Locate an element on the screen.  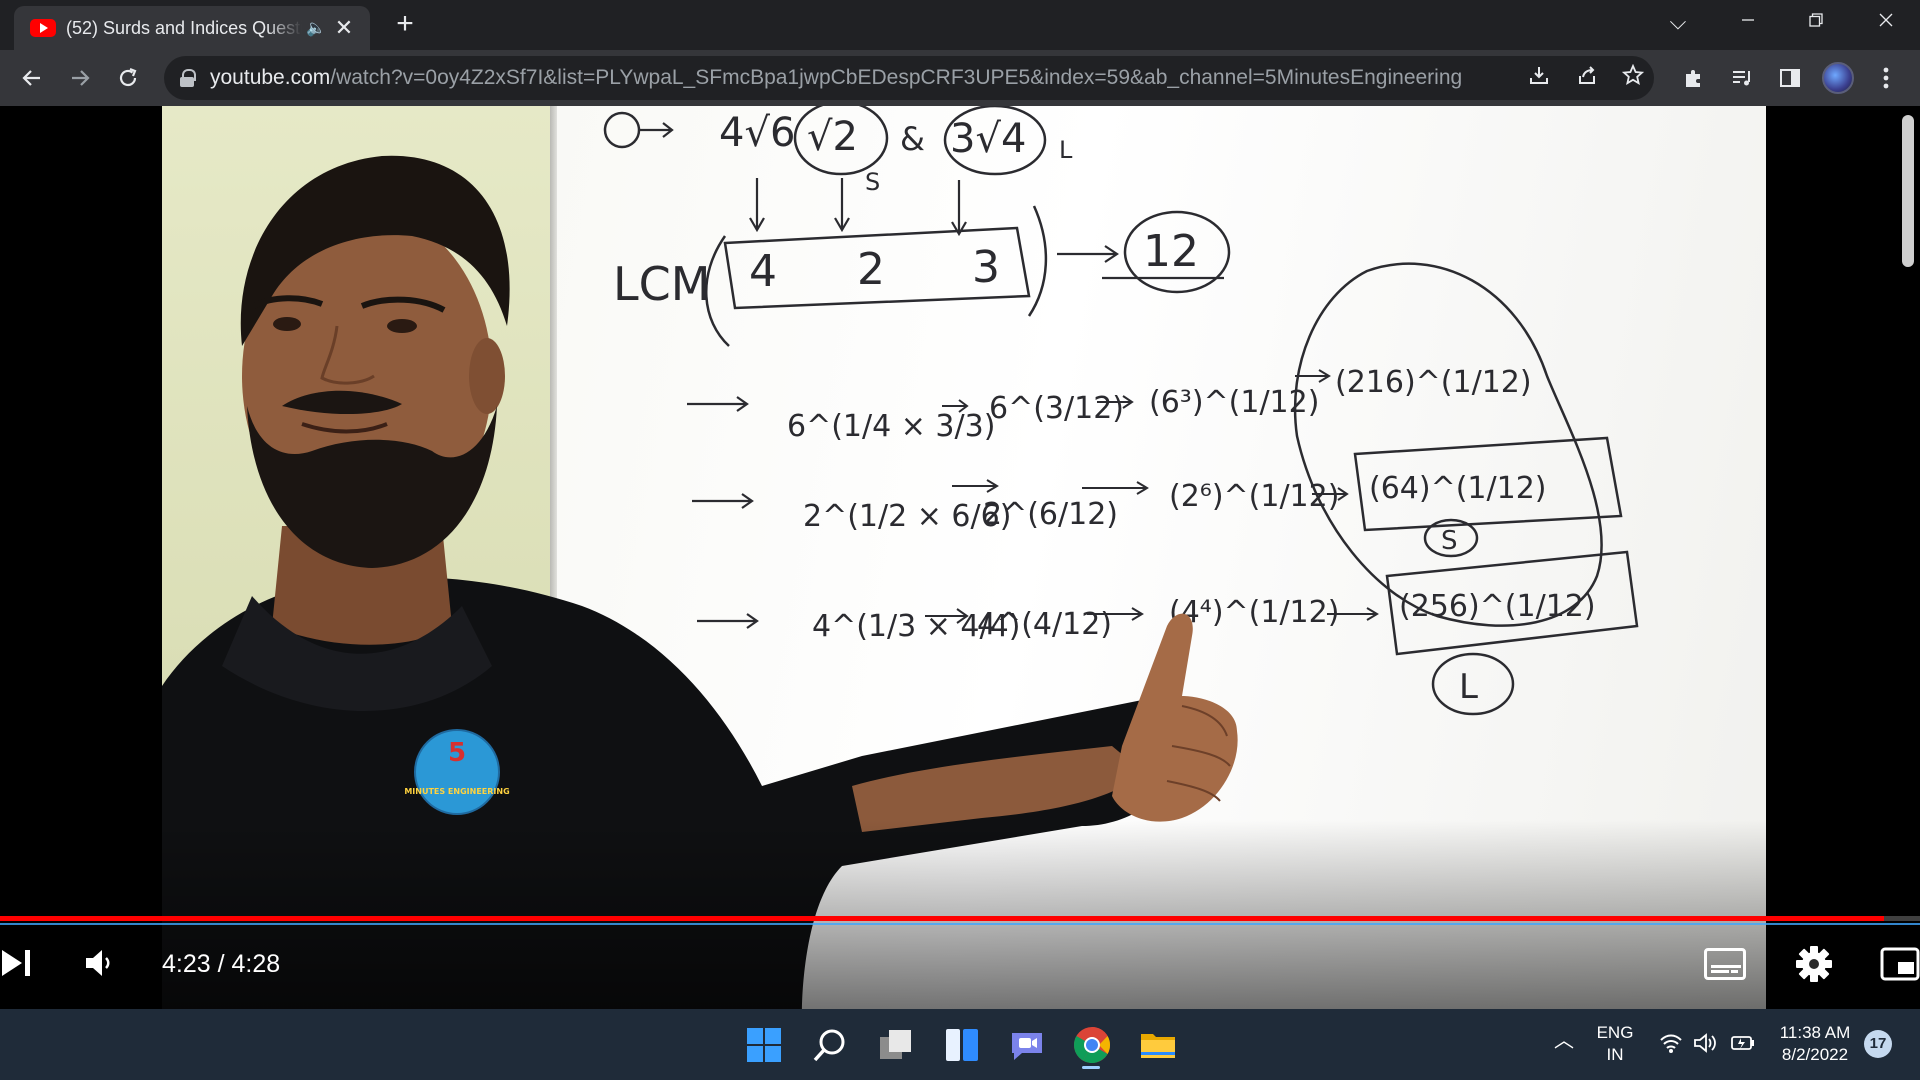
search-icon is located at coordinates (830, 1045).